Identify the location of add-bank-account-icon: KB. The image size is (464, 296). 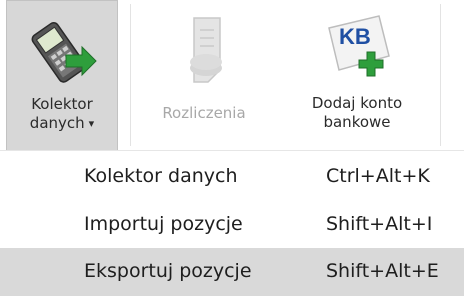
(359, 46).